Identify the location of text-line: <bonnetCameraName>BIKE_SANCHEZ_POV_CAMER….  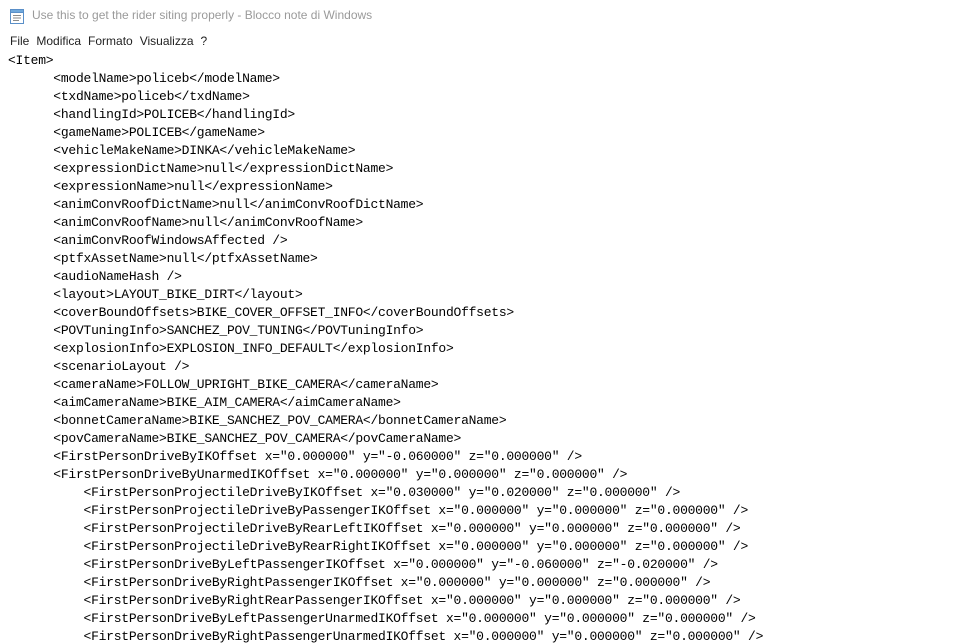
(257, 420).